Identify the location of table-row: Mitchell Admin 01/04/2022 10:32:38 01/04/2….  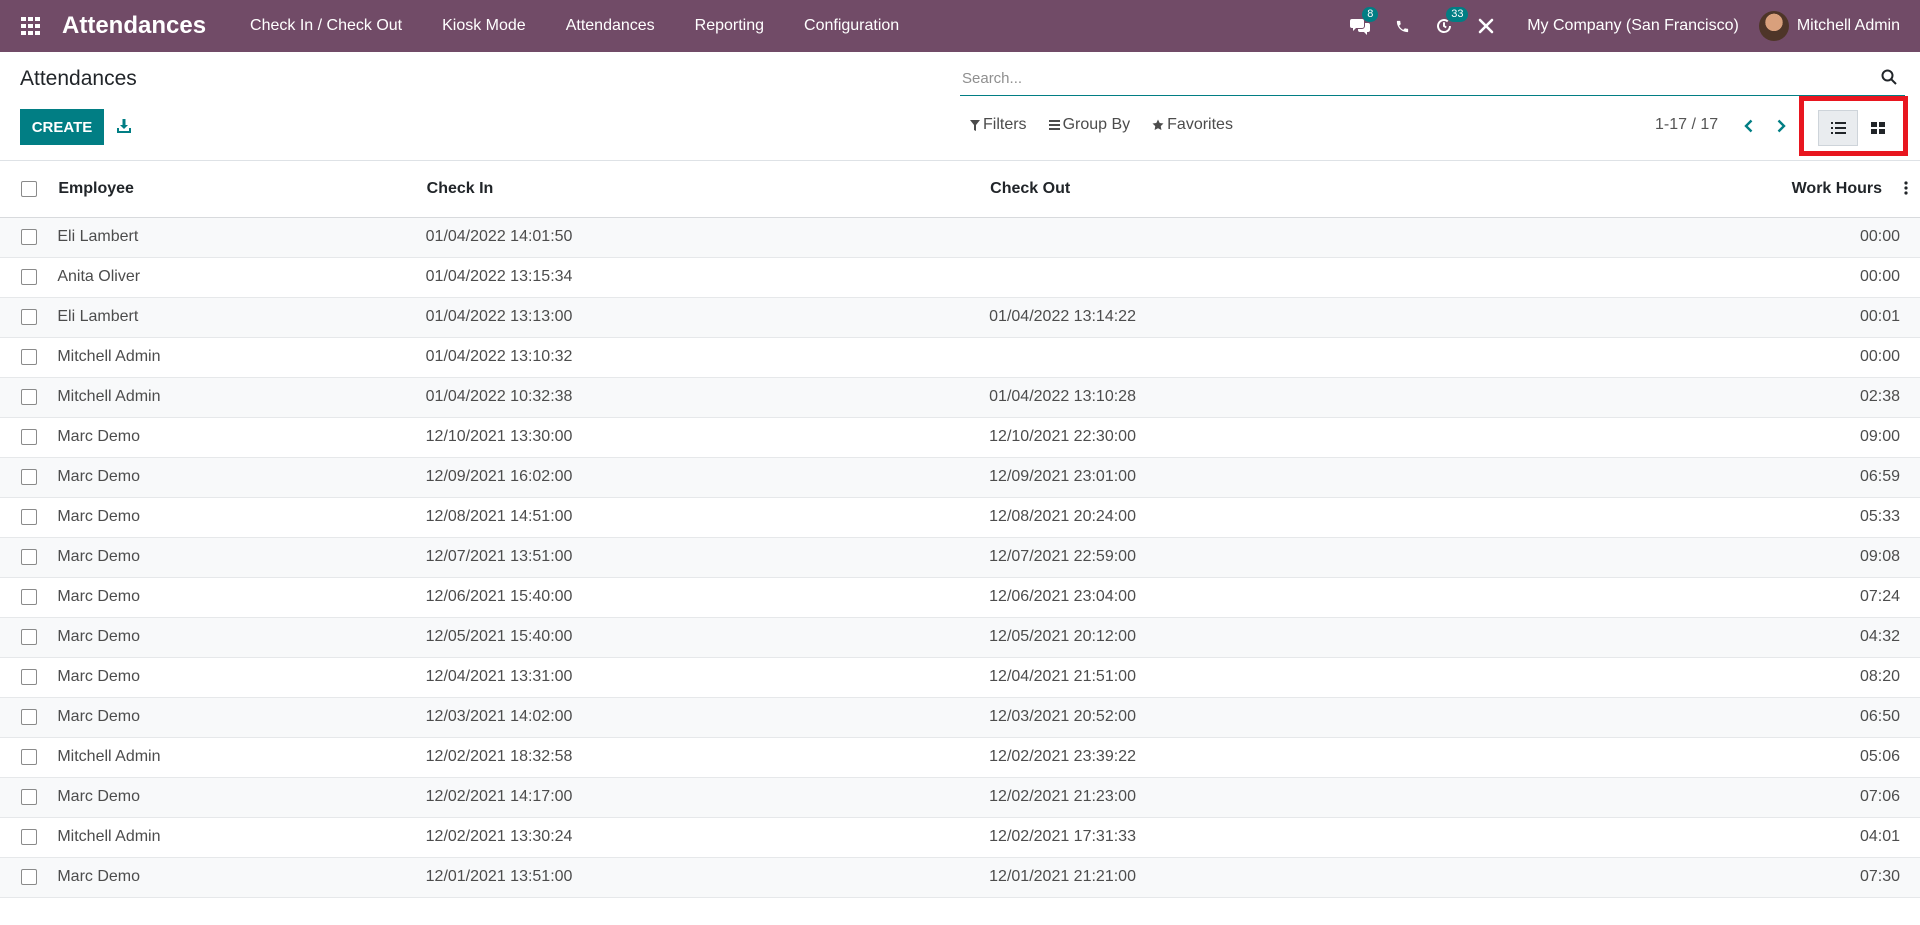
(960, 397).